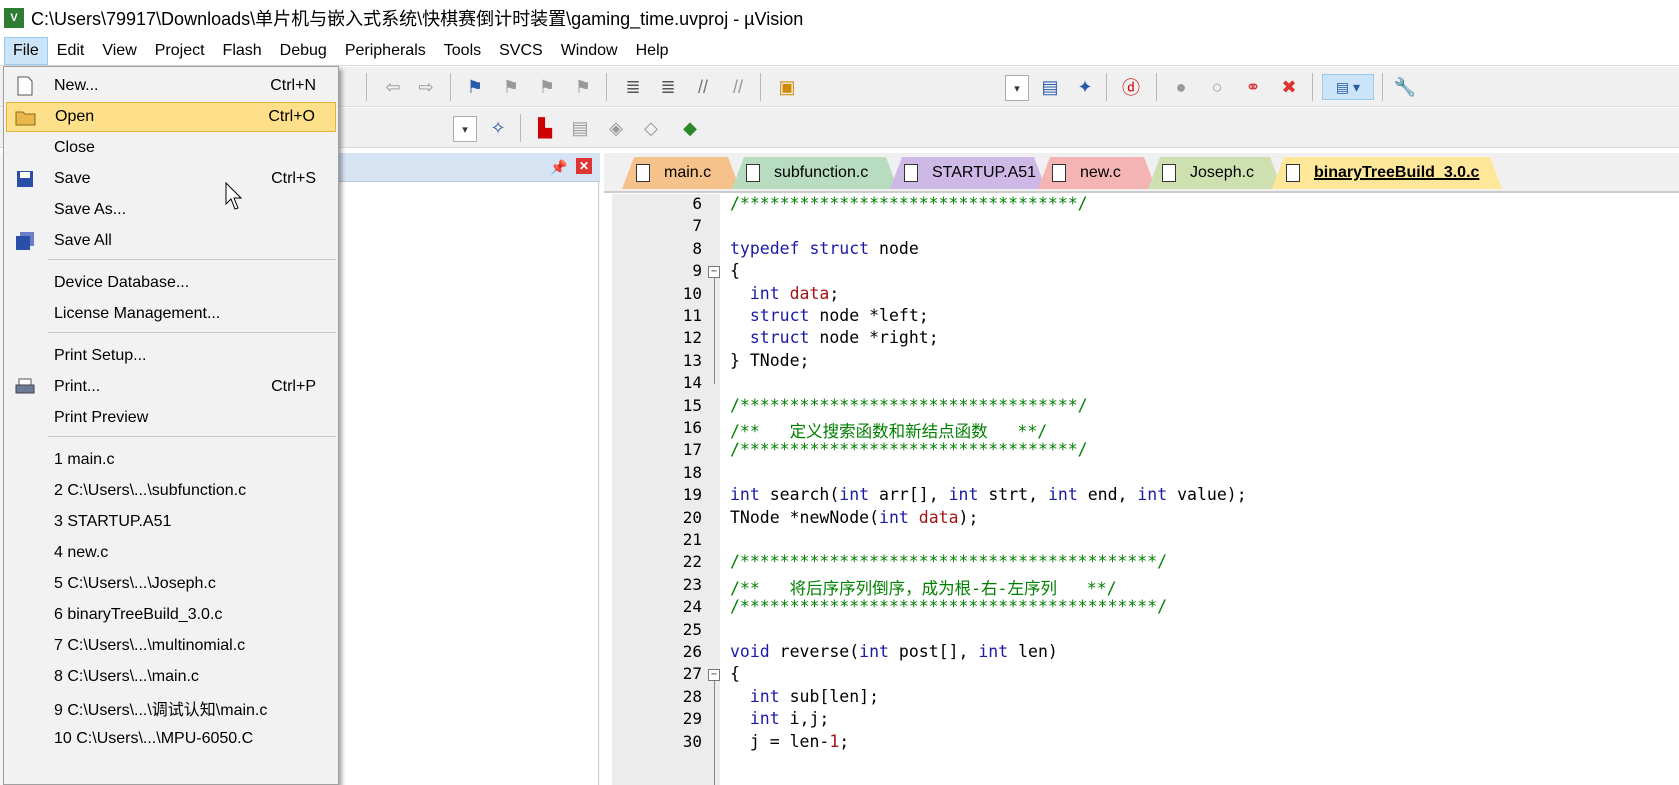 This screenshot has width=1679, height=785. I want to click on unindent-icon: ≣, so click(668, 87).